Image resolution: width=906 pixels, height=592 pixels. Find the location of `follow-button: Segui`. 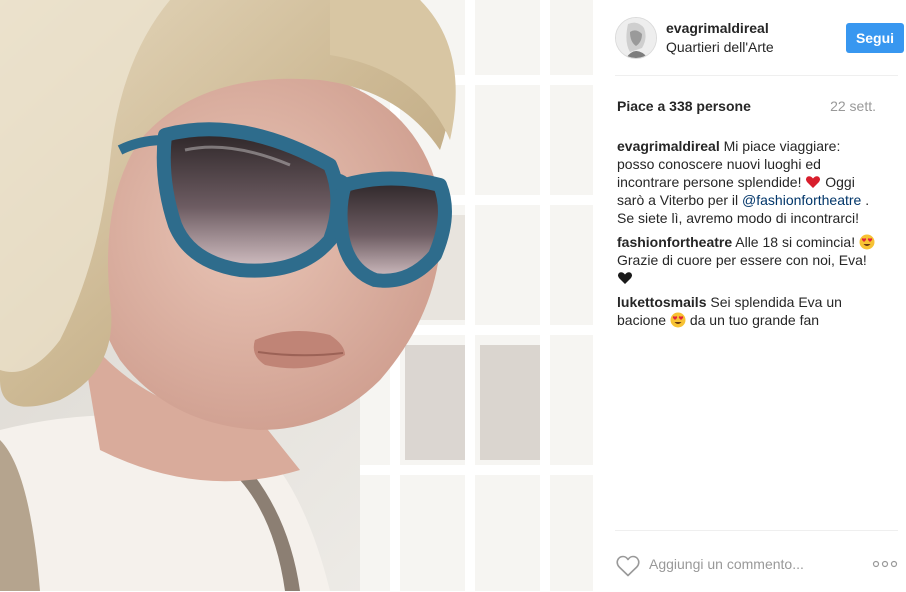

follow-button: Segui is located at coordinates (875, 38).